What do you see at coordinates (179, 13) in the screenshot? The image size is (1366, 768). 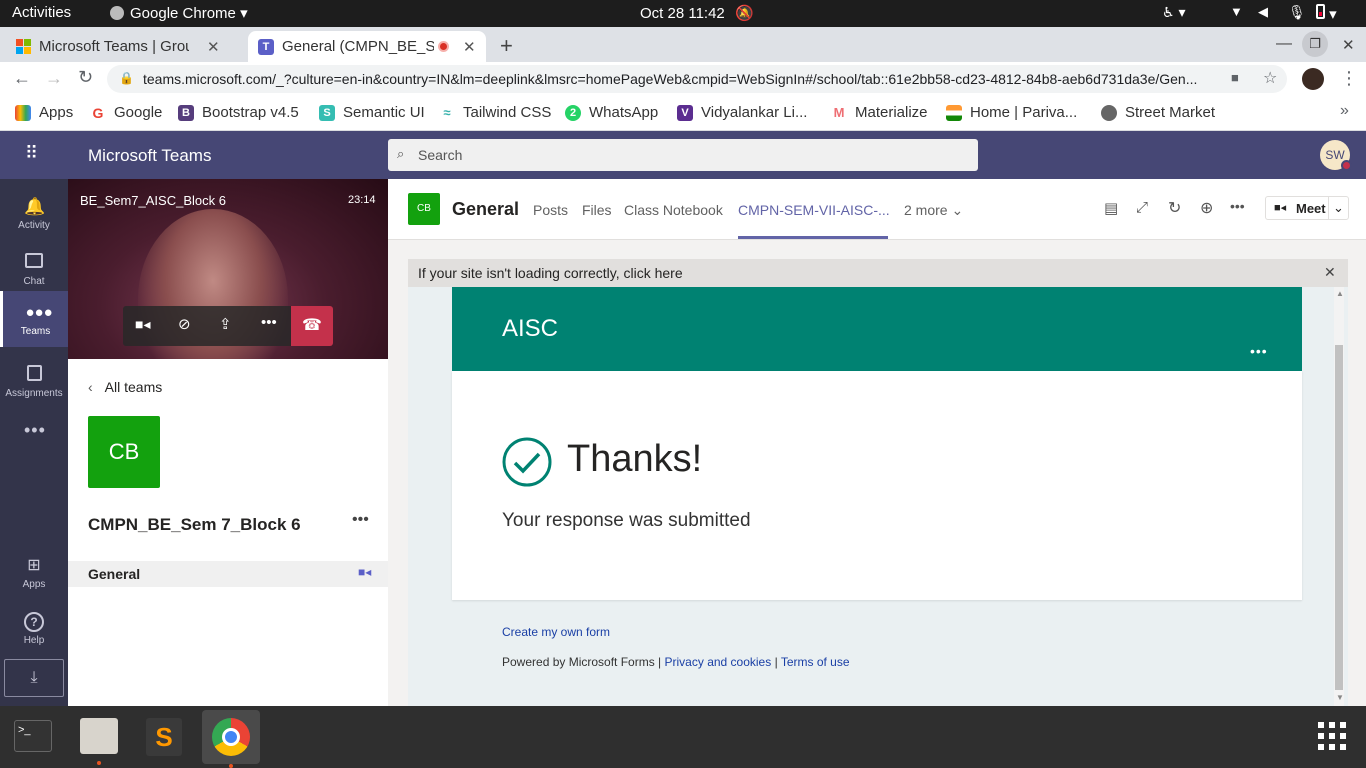 I see `app-menu: Google Chrome ▾` at bounding box center [179, 13].